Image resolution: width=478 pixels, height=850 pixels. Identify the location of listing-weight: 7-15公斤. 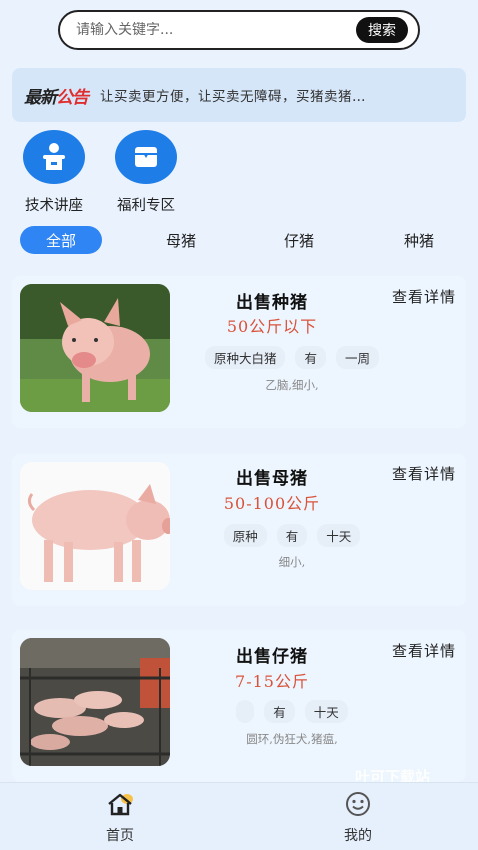
(272, 681).